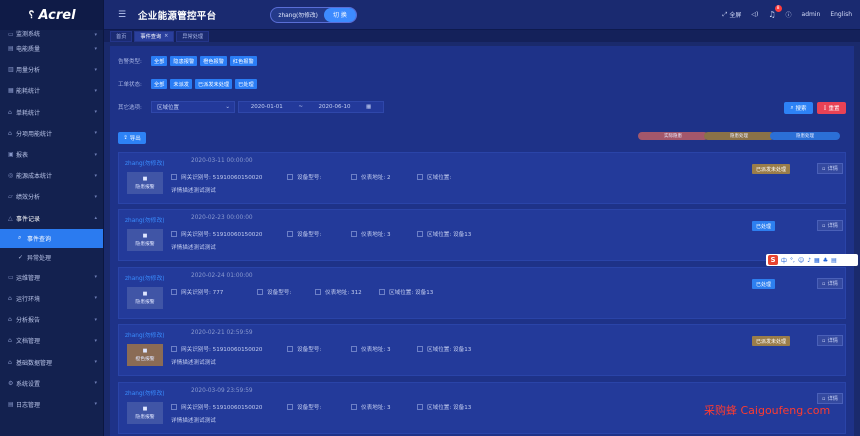 The width and height of the screenshot is (860, 436). What do you see at coordinates (51, 383) in the screenshot?
I see `sidebar-item-system-settings: ⚙ 系统设置 ▾` at bounding box center [51, 383].